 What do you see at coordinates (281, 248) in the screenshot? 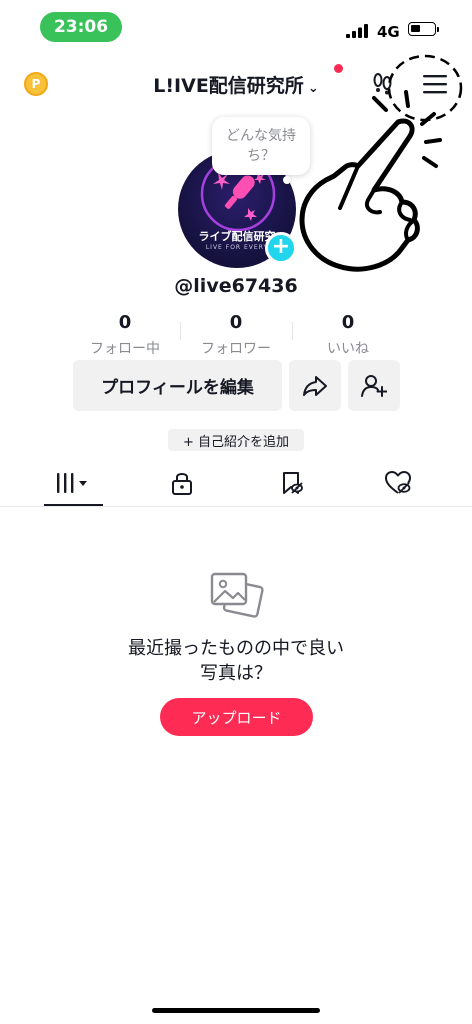
I see `add-avatar-button: +` at bounding box center [281, 248].